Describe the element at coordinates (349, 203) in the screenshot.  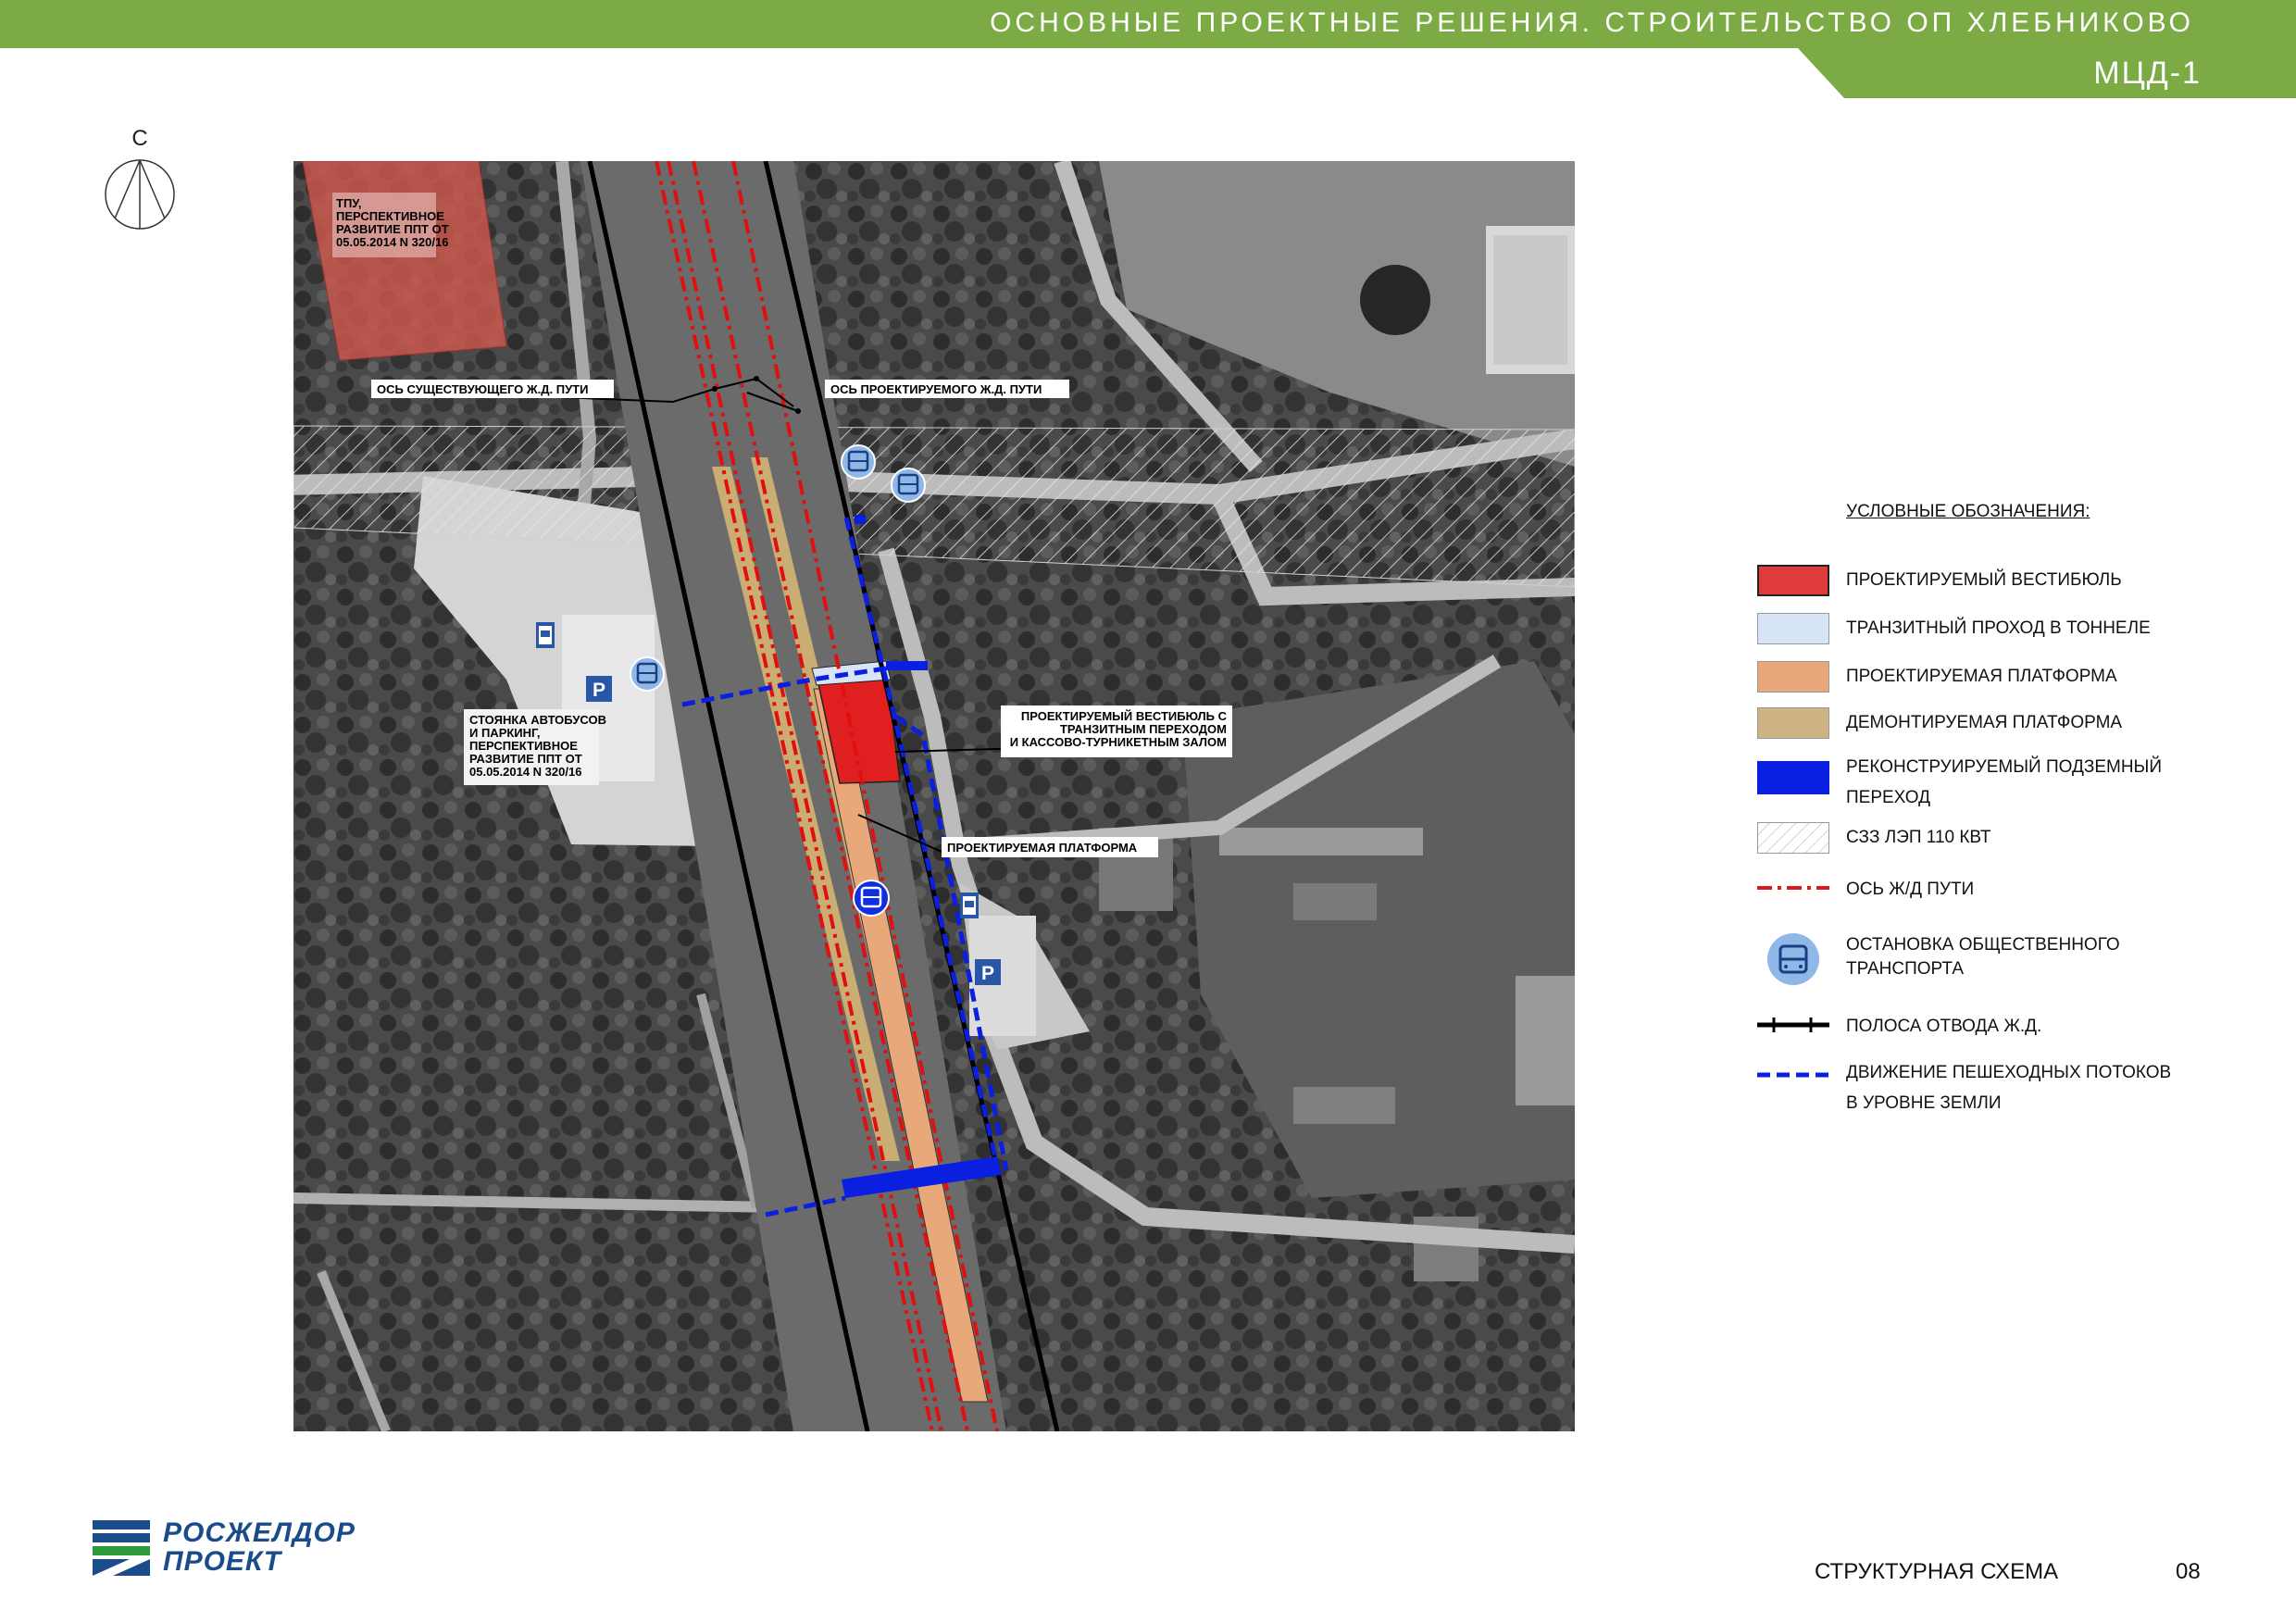
I see `tpu-line-1: ТПУ,` at that location.